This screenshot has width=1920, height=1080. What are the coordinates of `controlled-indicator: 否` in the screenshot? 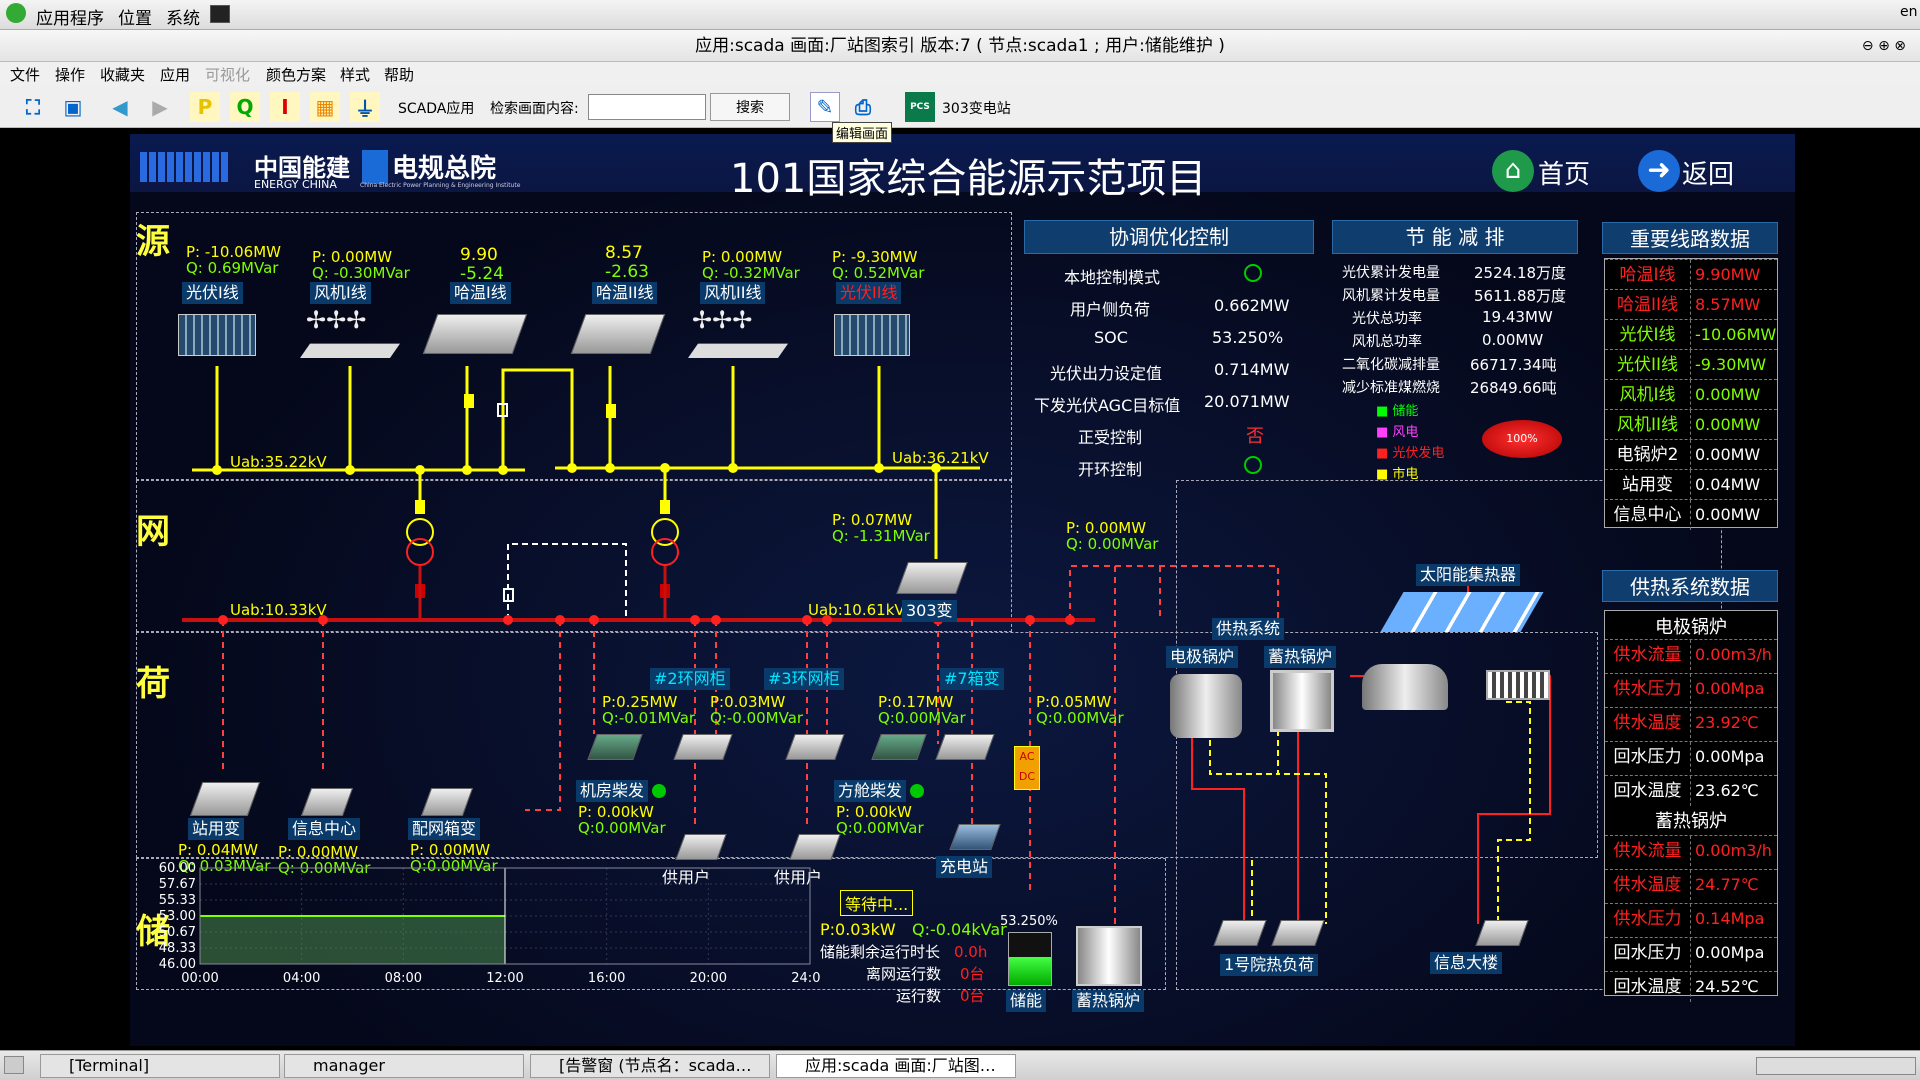 It's located at (1255, 435).